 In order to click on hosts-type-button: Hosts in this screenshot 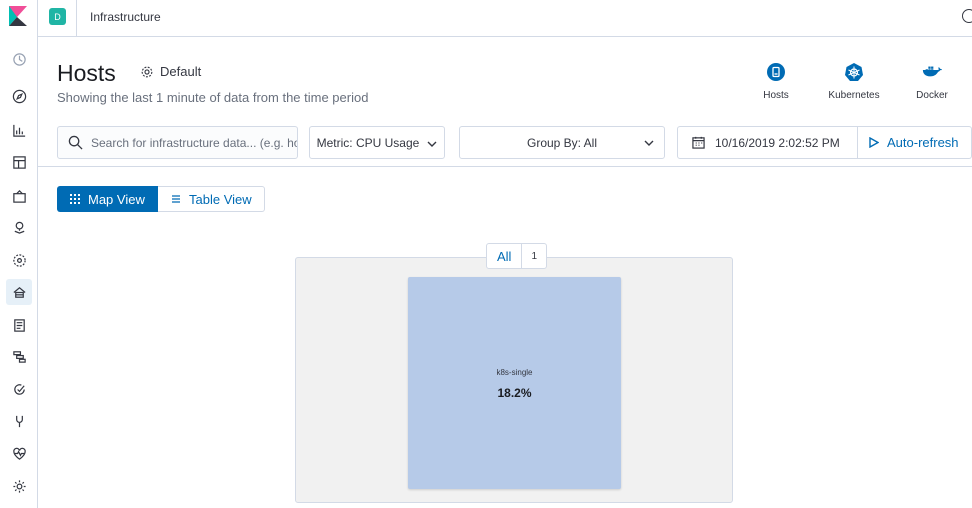, I will do `click(776, 81)`.